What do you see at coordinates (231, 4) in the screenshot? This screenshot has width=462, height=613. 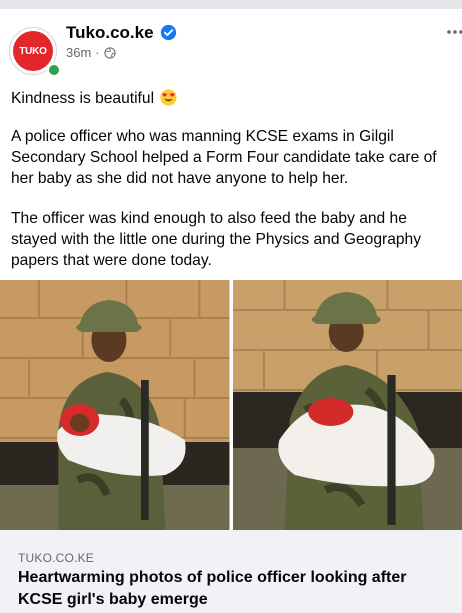 I see `top-divider` at bounding box center [231, 4].